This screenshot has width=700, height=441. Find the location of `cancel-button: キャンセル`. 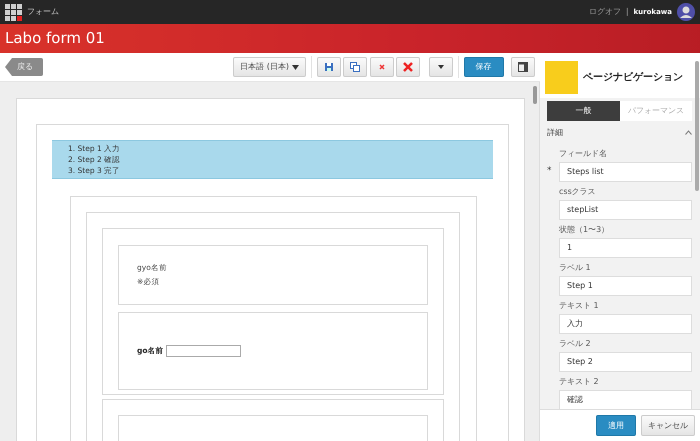

cancel-button: キャンセル is located at coordinates (668, 425).